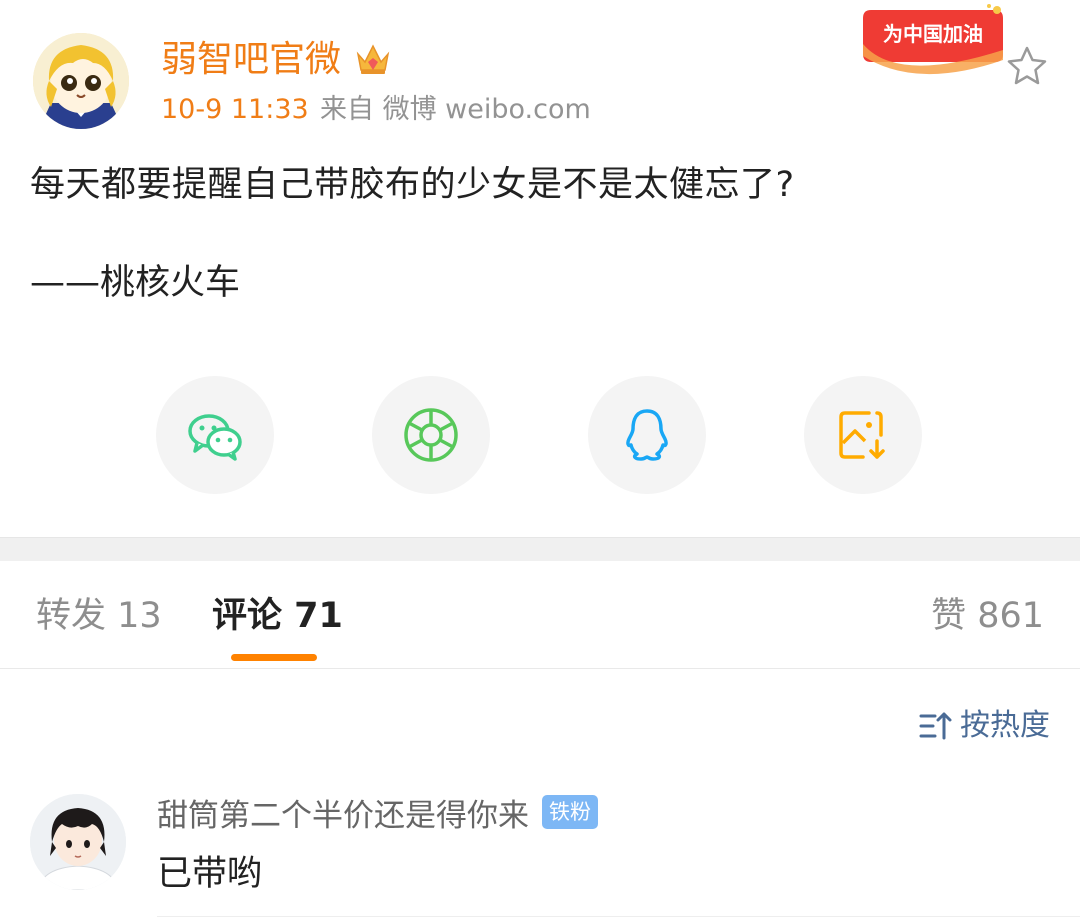 The image size is (1080, 921). Describe the element at coordinates (81, 81) in the screenshot. I see `author-avatar` at that location.